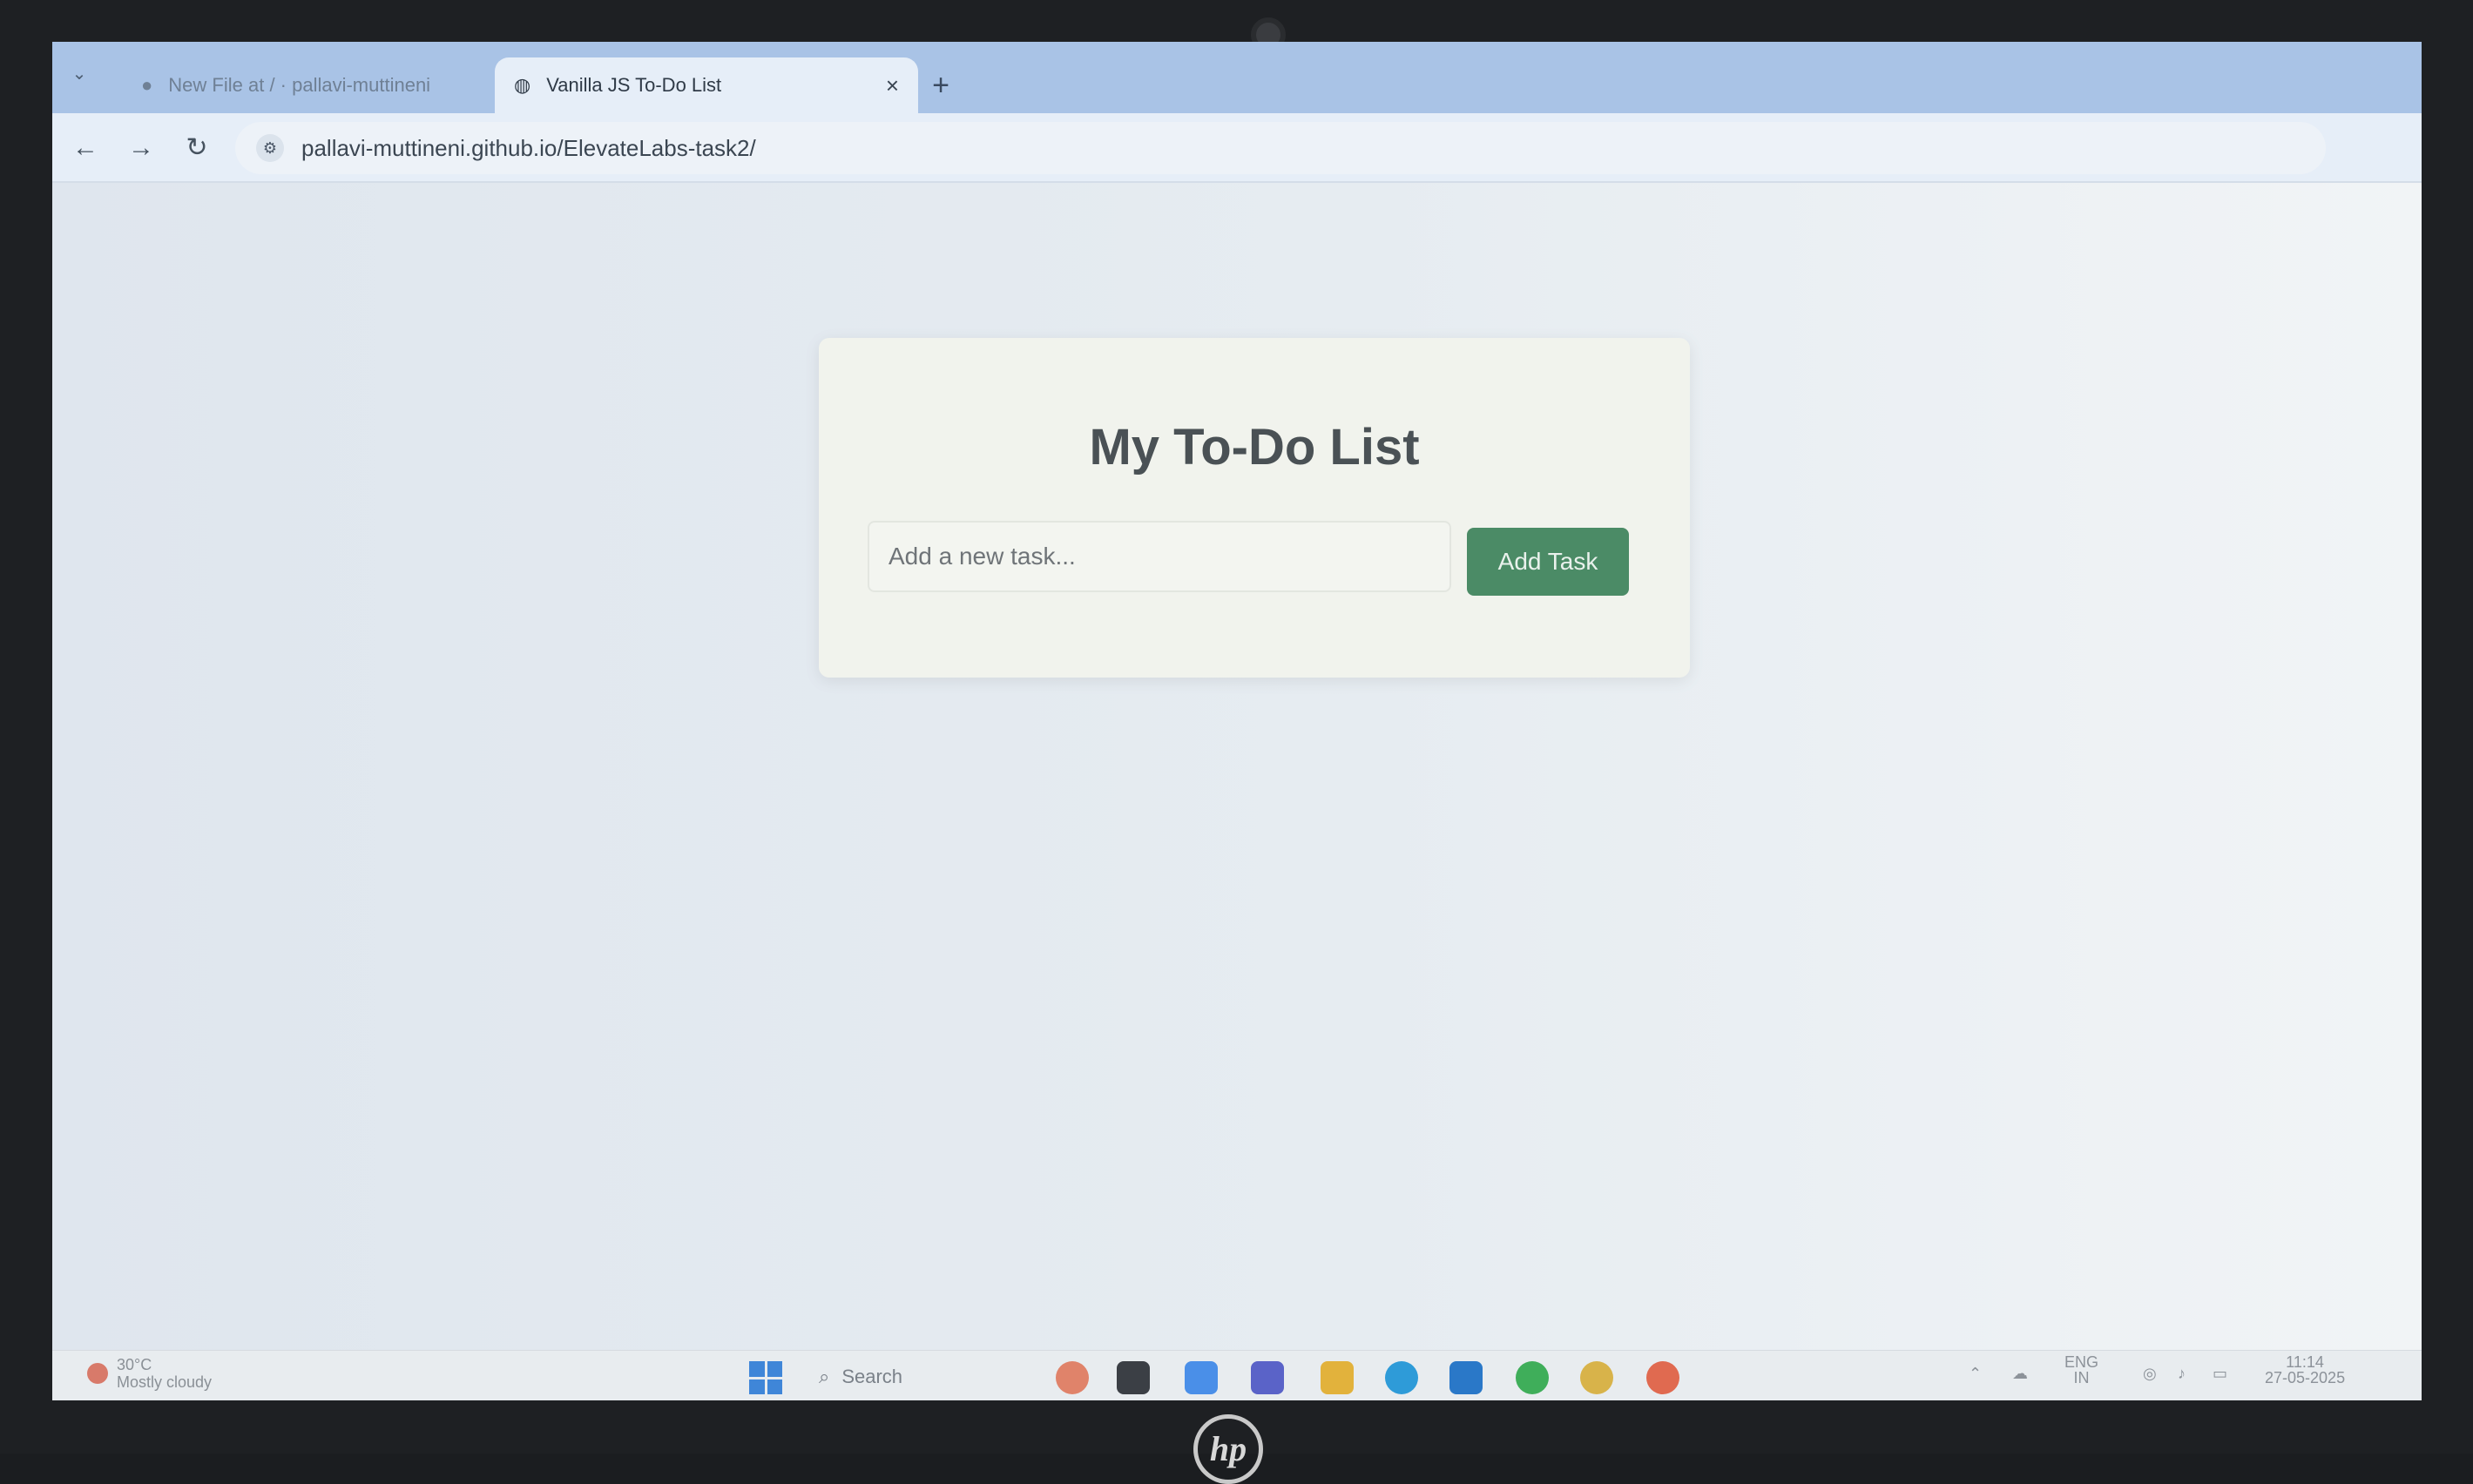 The height and width of the screenshot is (1484, 2473). Describe the element at coordinates (2182, 1374) in the screenshot. I see `volume-icon: ♪` at that location.